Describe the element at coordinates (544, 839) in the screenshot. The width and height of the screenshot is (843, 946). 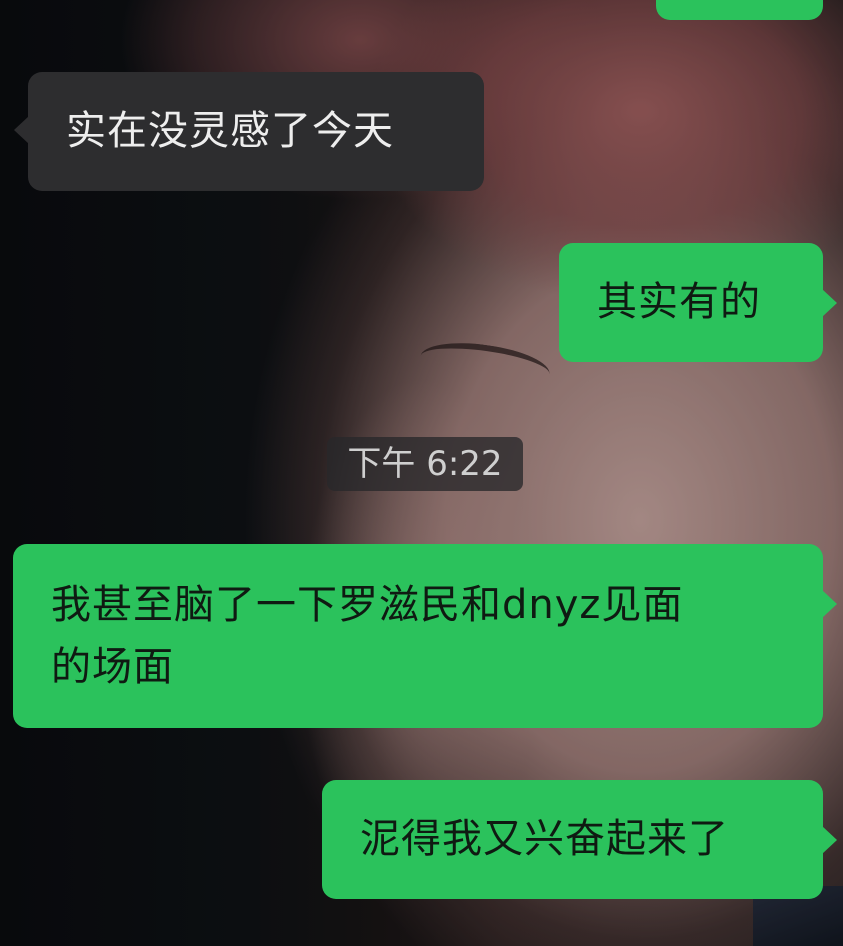
I see `message-text: 泥得我又兴奋起来了` at that location.